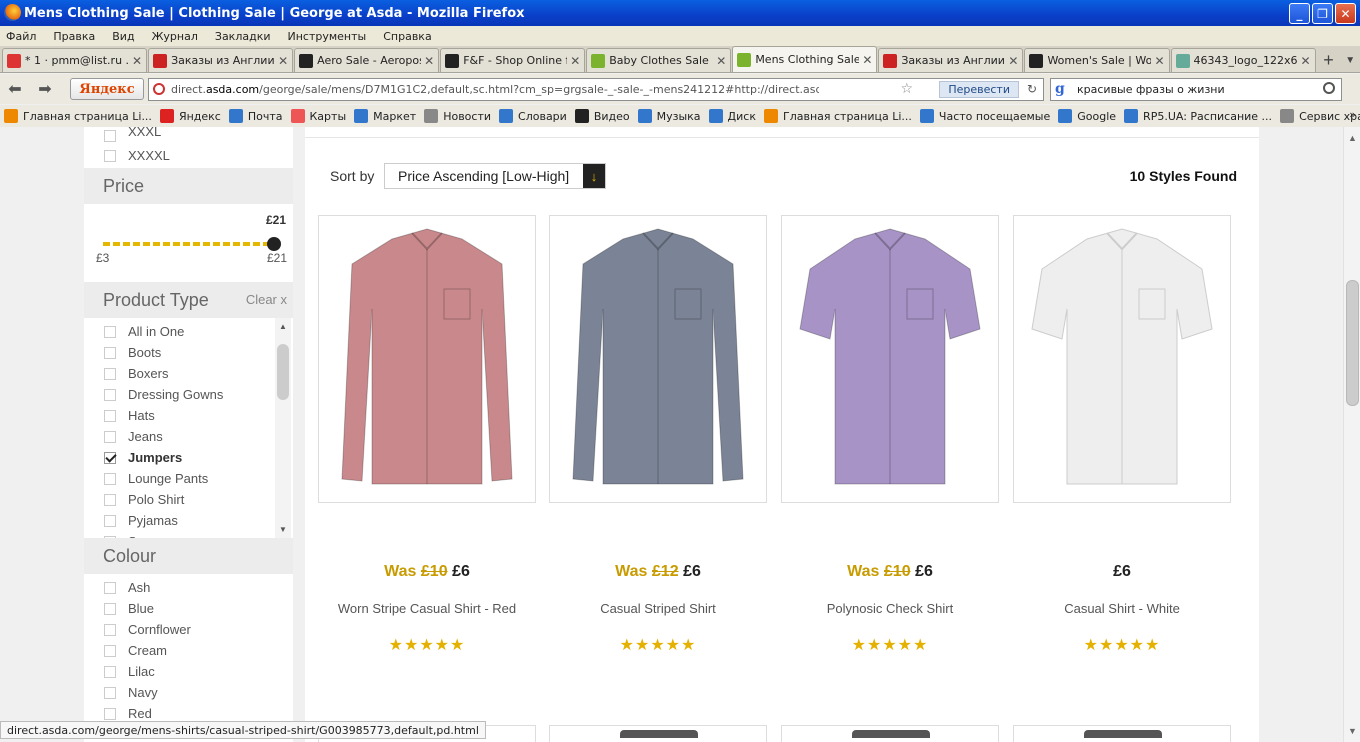 This screenshot has width=1360, height=742. I want to click on tab-0: * 1 · pmm@list.ru ... ✕, so click(75, 60).